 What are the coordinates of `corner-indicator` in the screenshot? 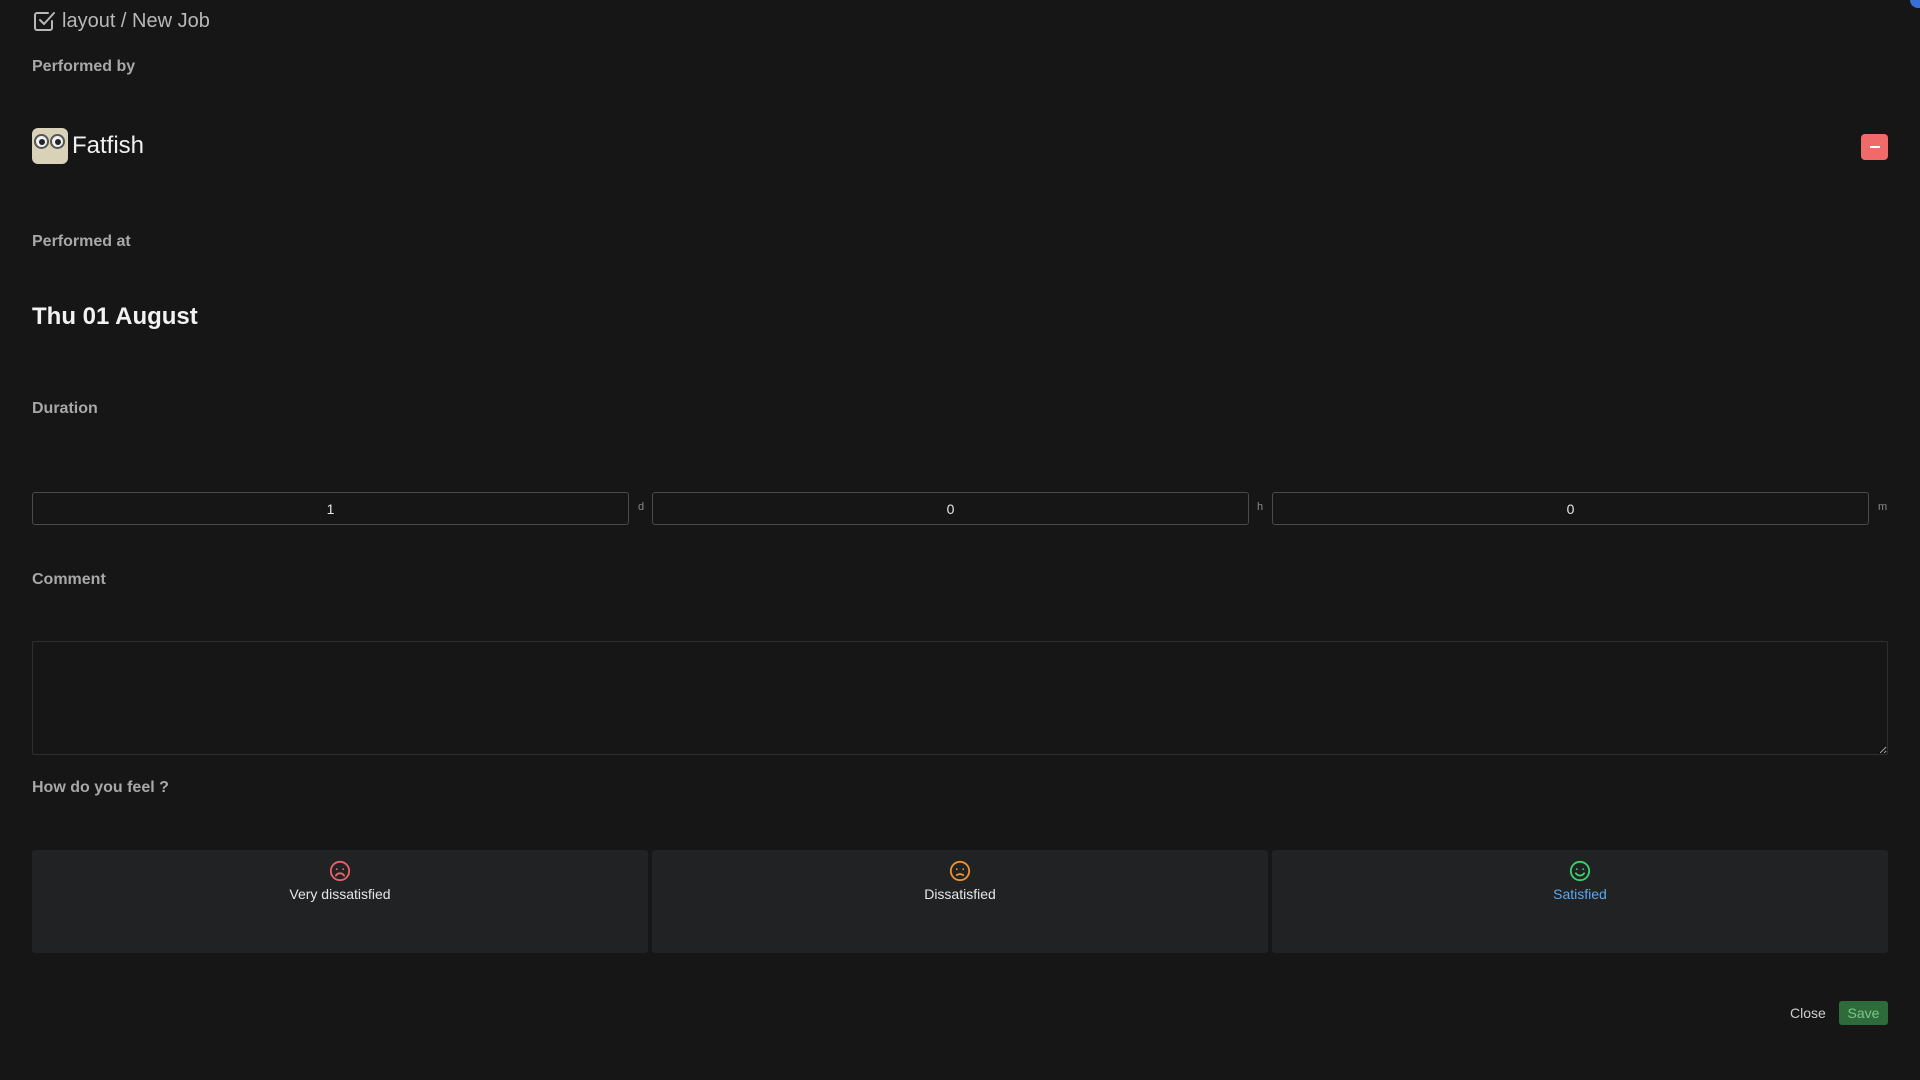 It's located at (1915, 4).